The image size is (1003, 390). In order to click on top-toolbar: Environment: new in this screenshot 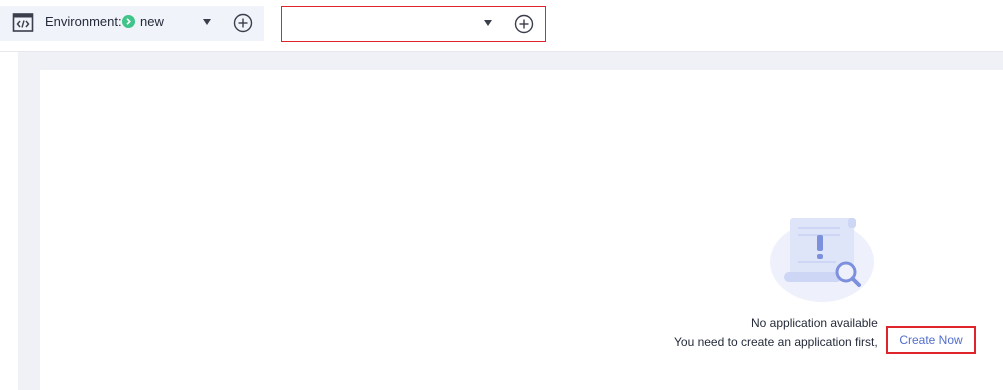, I will do `click(501, 26)`.